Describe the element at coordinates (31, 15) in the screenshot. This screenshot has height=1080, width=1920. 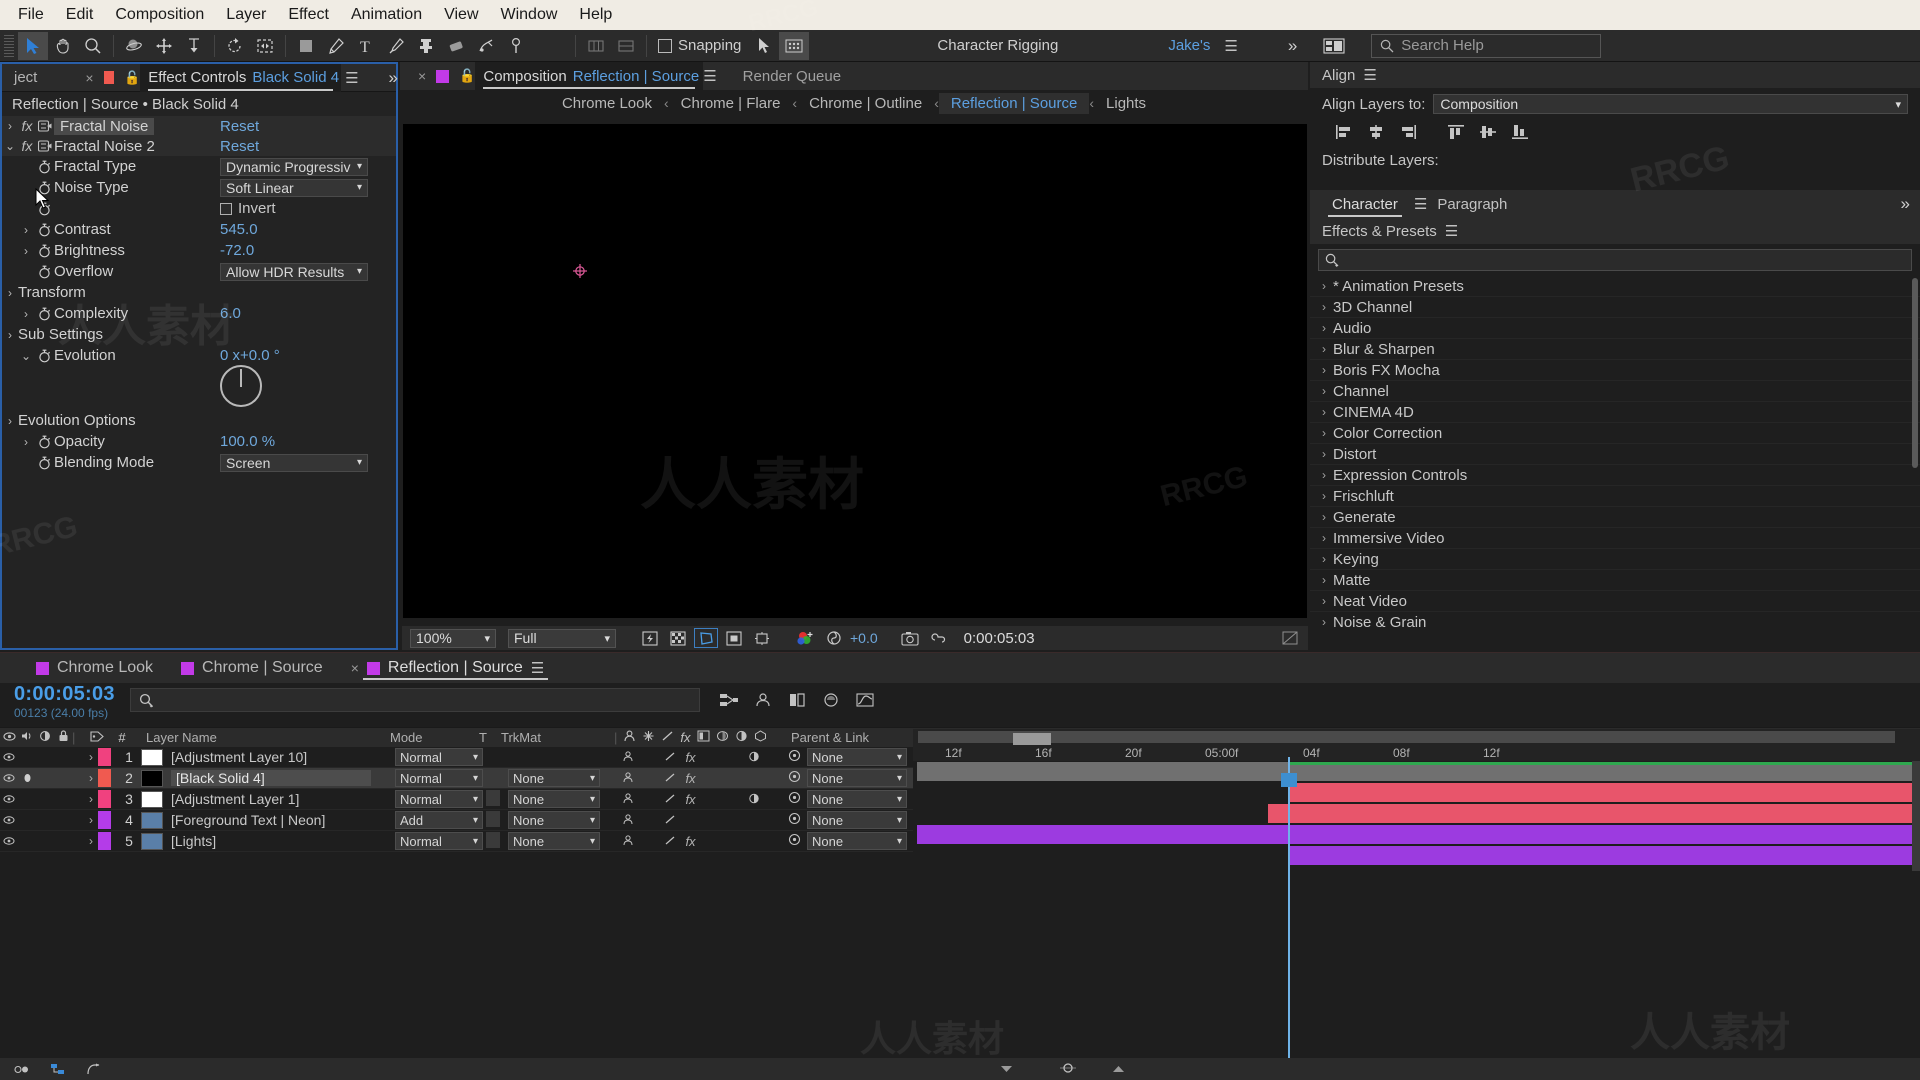
I see `menu-item-file: File` at that location.